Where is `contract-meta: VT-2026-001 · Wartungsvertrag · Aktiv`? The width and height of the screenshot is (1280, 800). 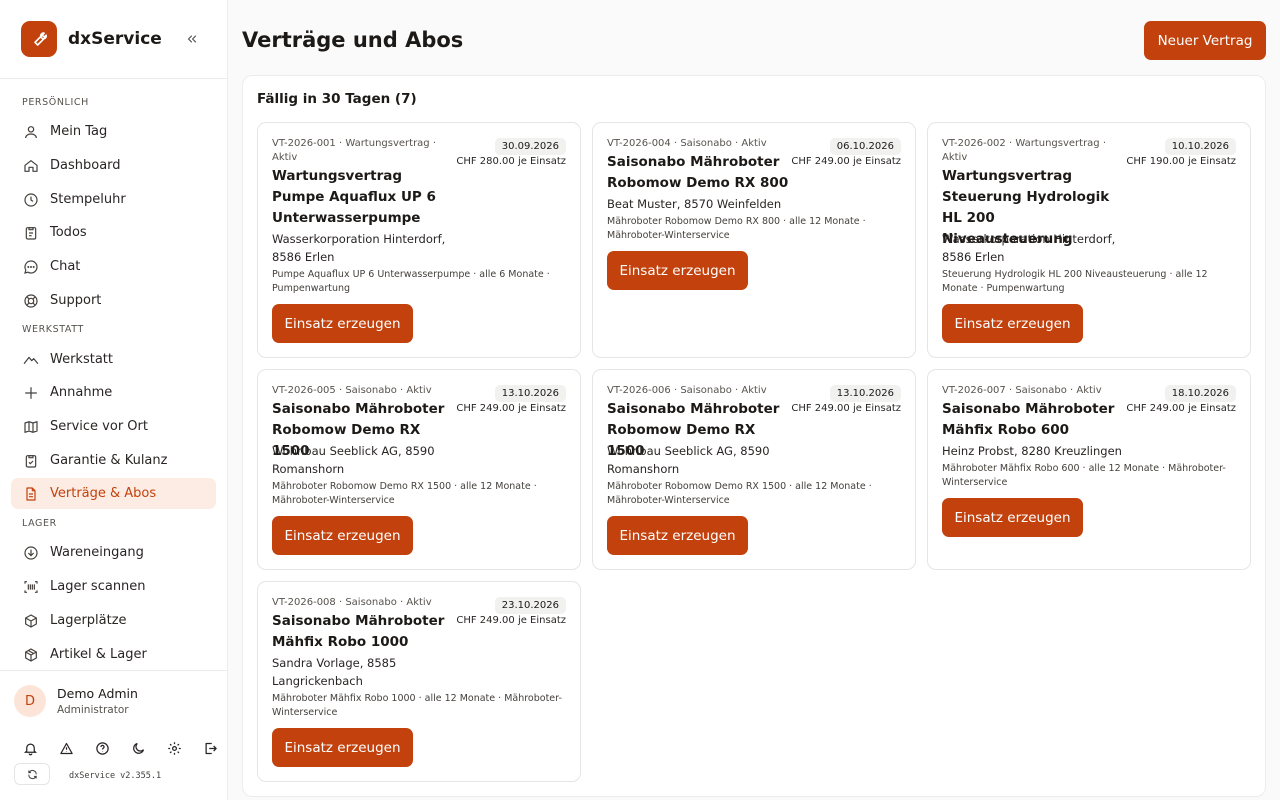
contract-meta: VT-2026-001 · Wartungsvertrag · Aktiv is located at coordinates (354, 150).